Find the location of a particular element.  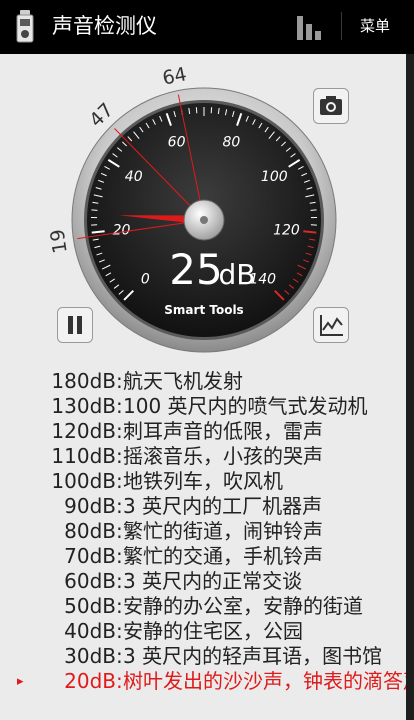

menu-button: 菜单 is located at coordinates (375, 26).